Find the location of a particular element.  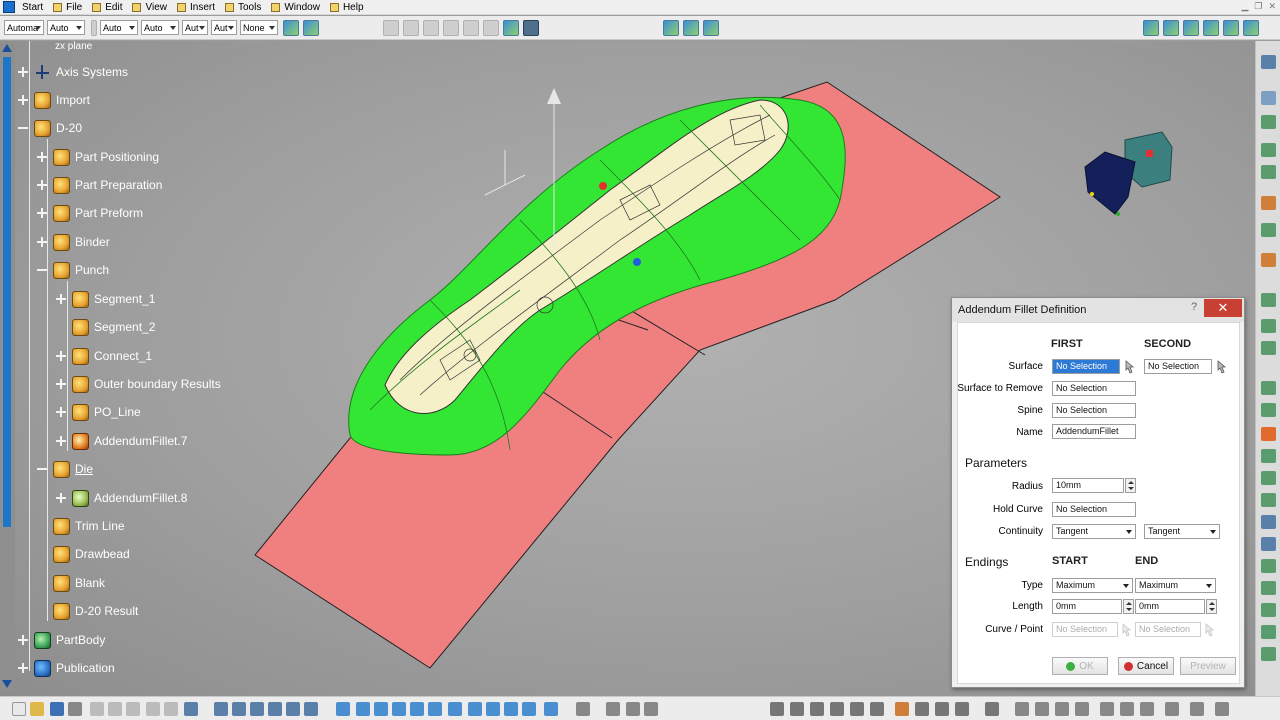

sweep-icon is located at coordinates (1268, 172).